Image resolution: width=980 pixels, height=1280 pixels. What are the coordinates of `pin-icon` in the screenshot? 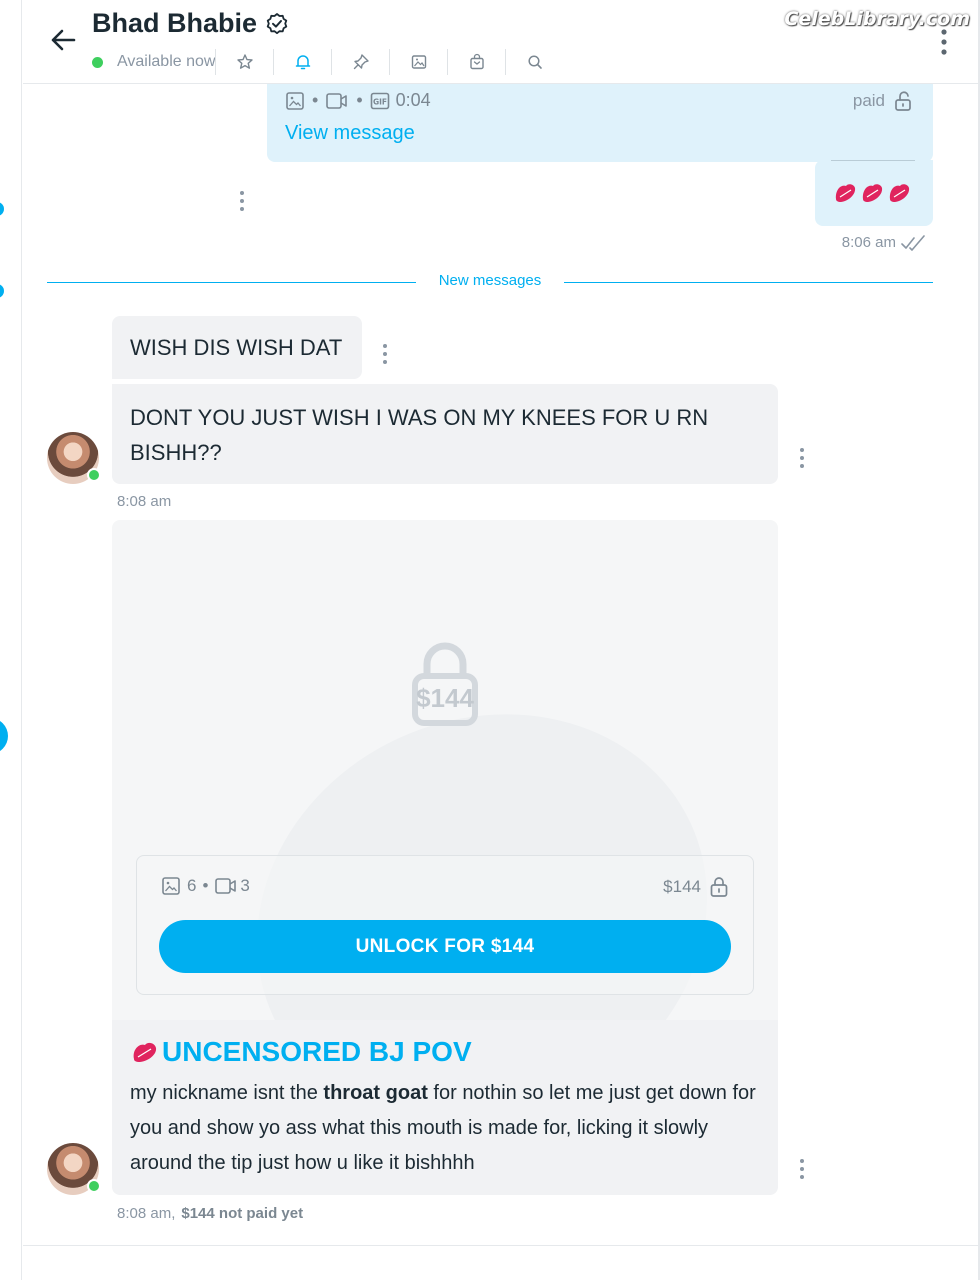 It's located at (360, 62).